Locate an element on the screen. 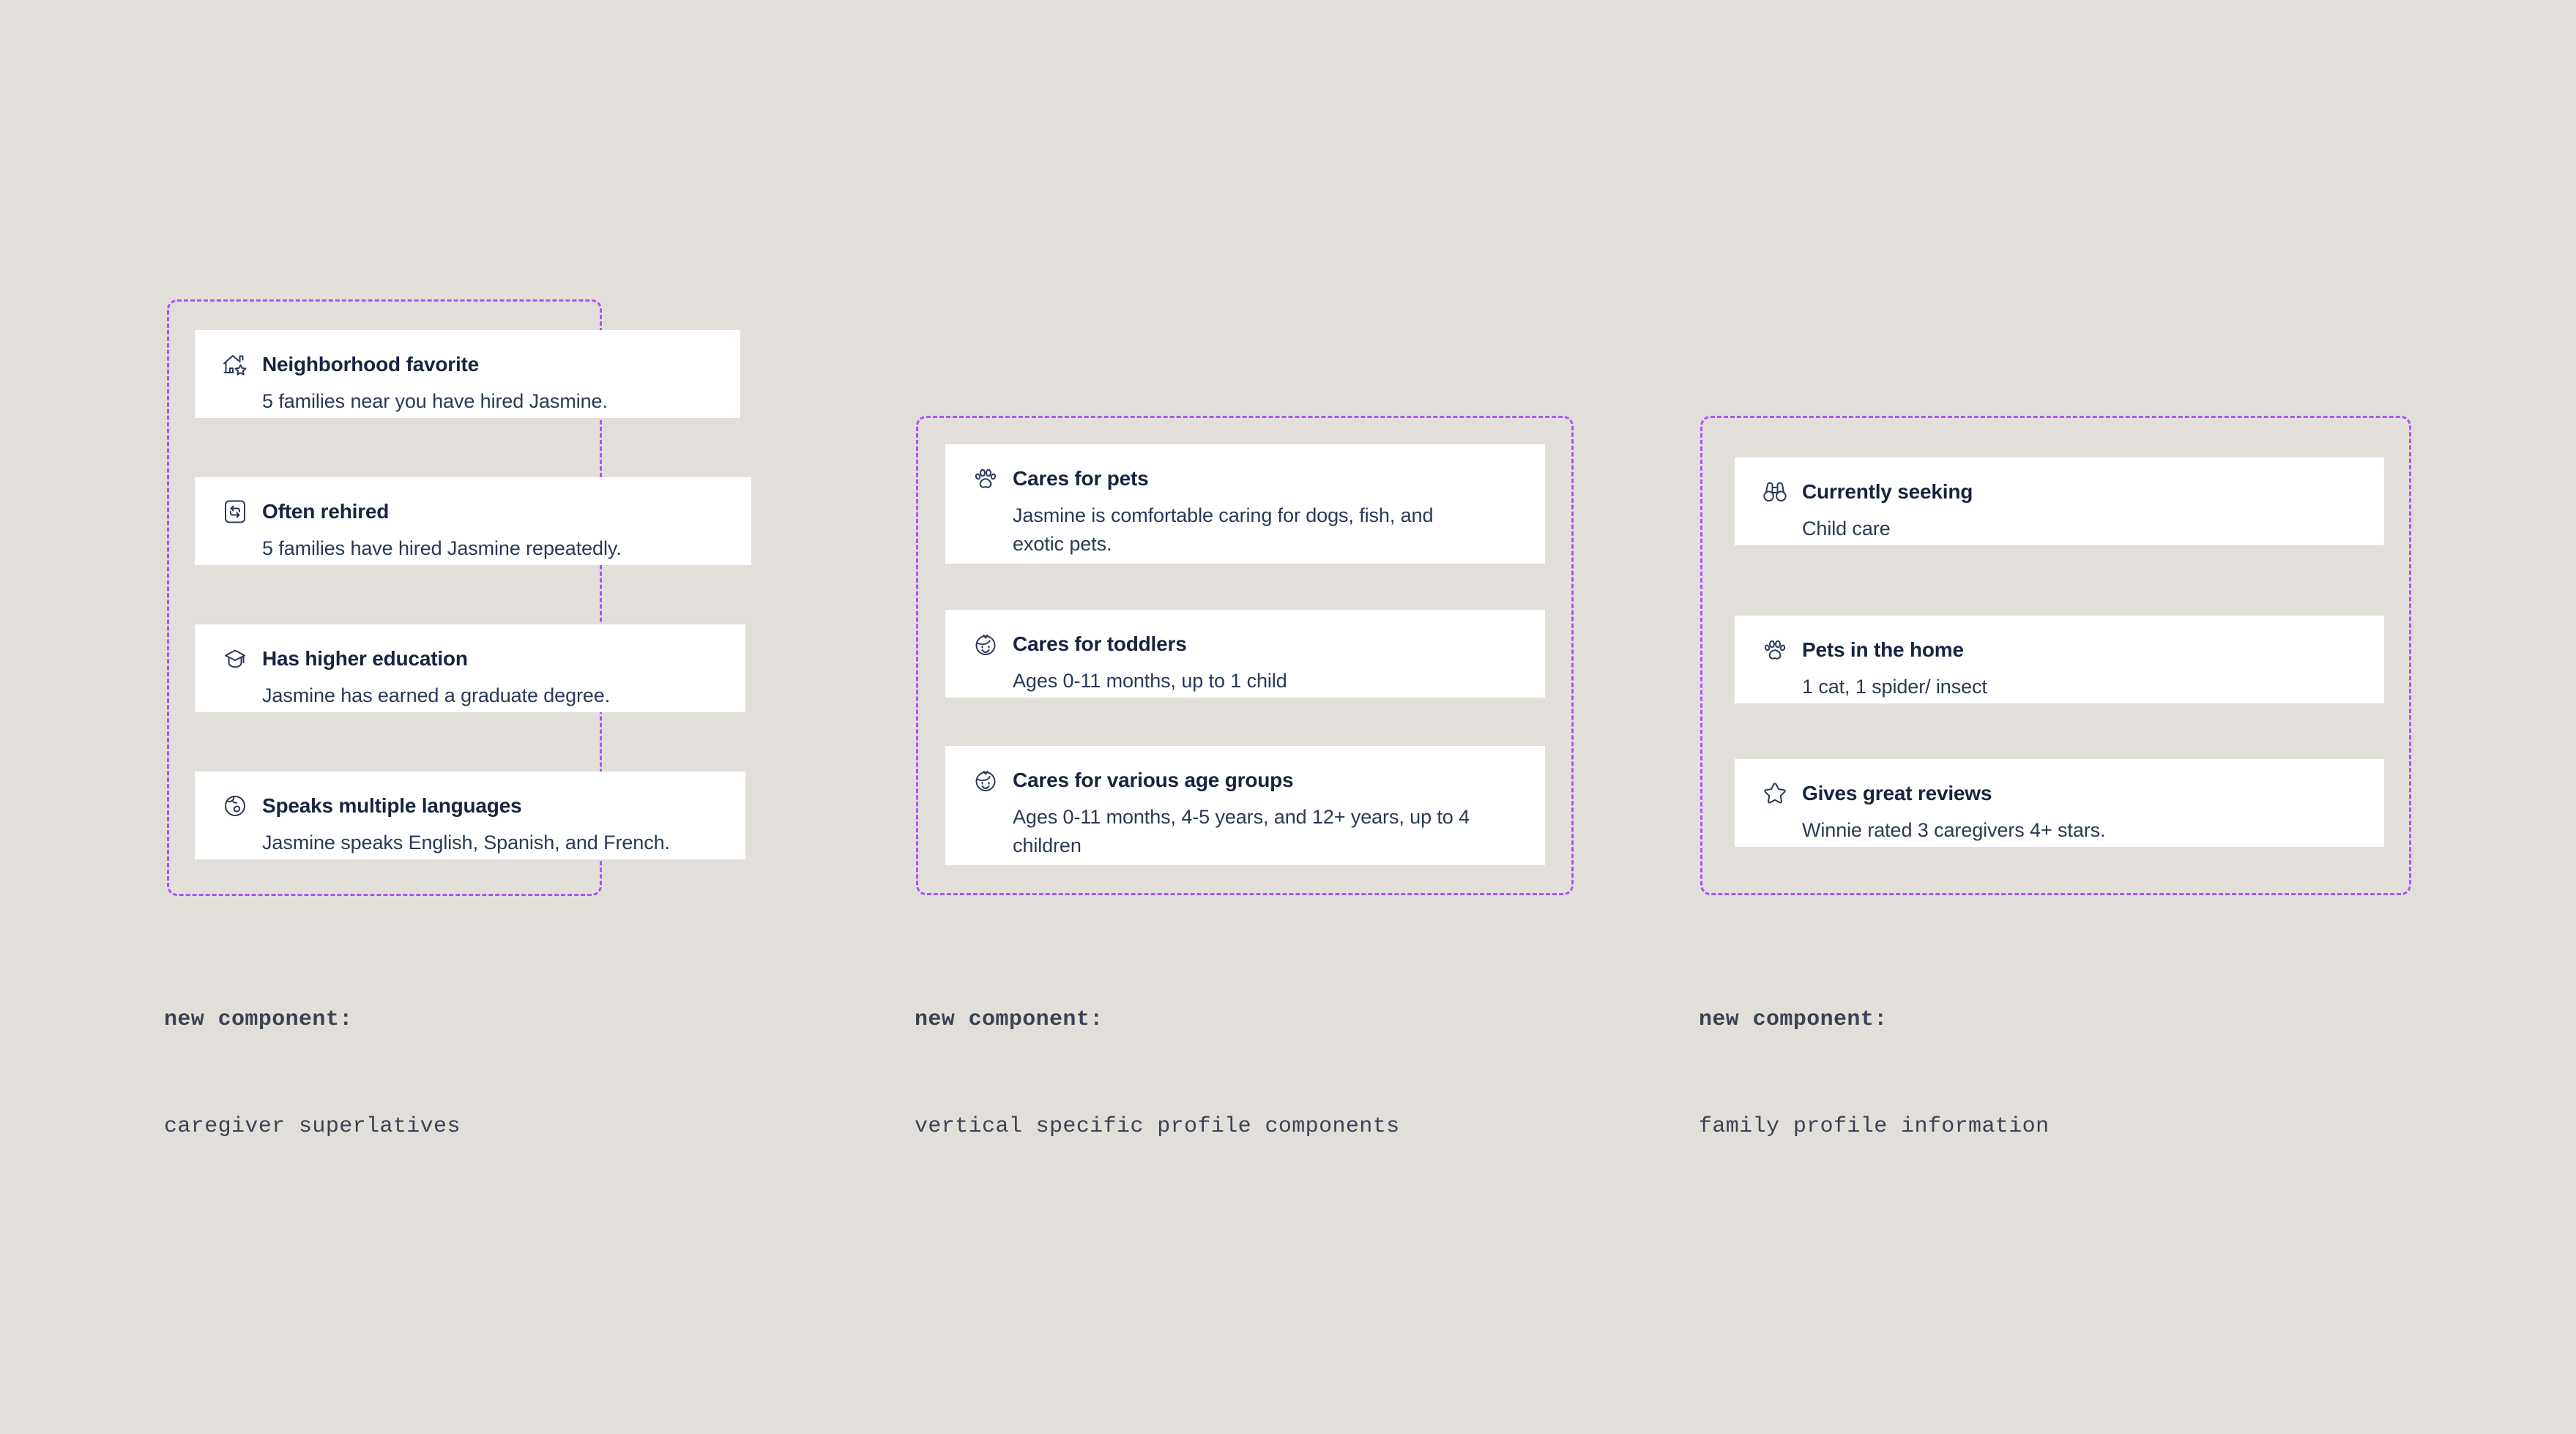 The height and width of the screenshot is (1434, 2576). card-pets-in-the-home: Pets in the home 1 cat, 1 spider/ insect is located at coordinates (2059, 660).